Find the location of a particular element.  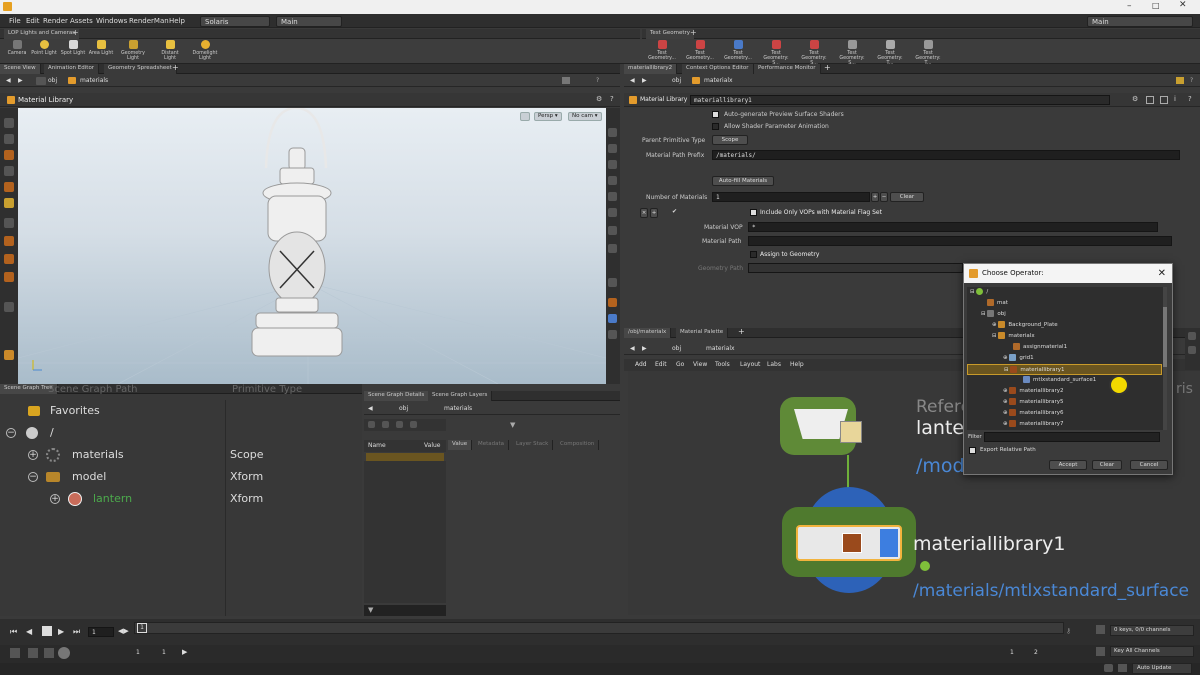

op-tree-row: ⊕ materiallibrary5 is located at coordinates (1064, 402).